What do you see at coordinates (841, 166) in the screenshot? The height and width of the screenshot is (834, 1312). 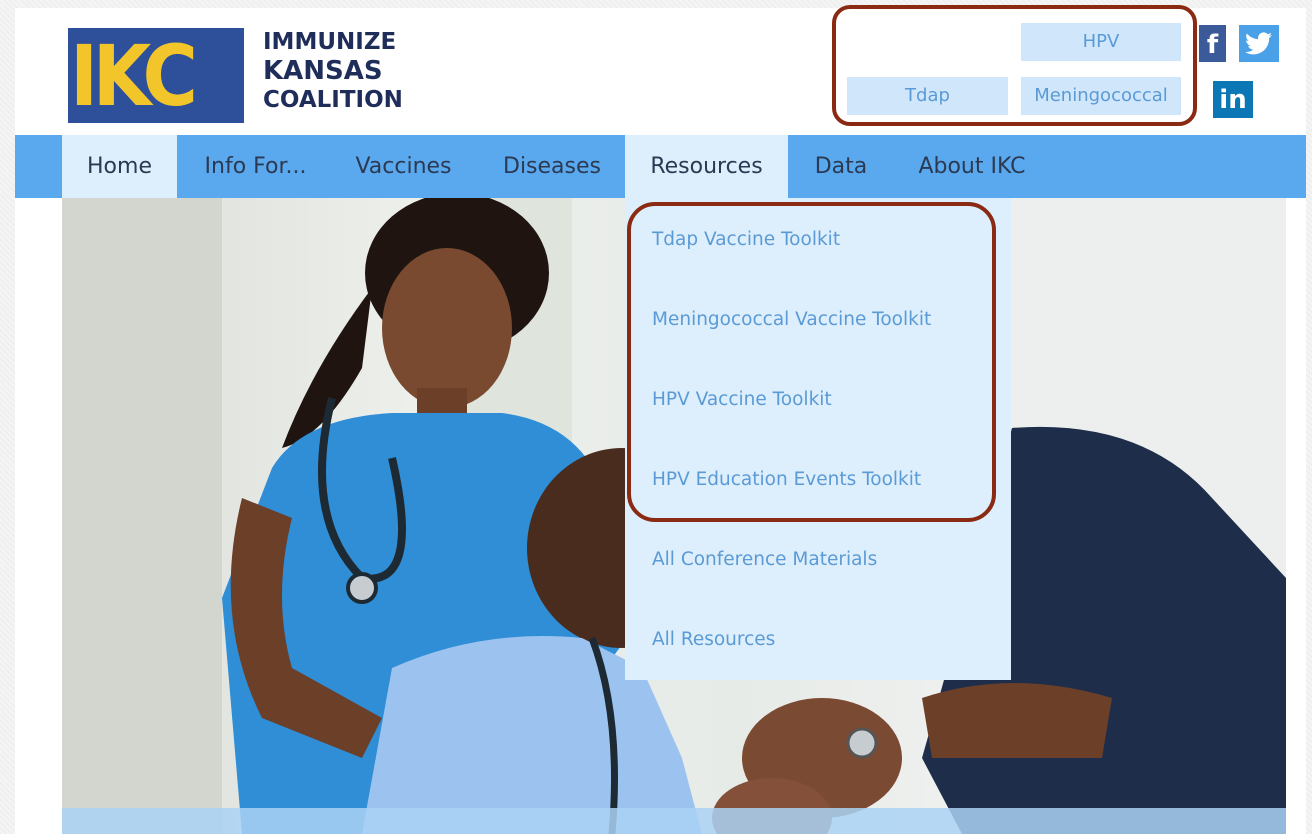 I see `nav-data: Data` at bounding box center [841, 166].